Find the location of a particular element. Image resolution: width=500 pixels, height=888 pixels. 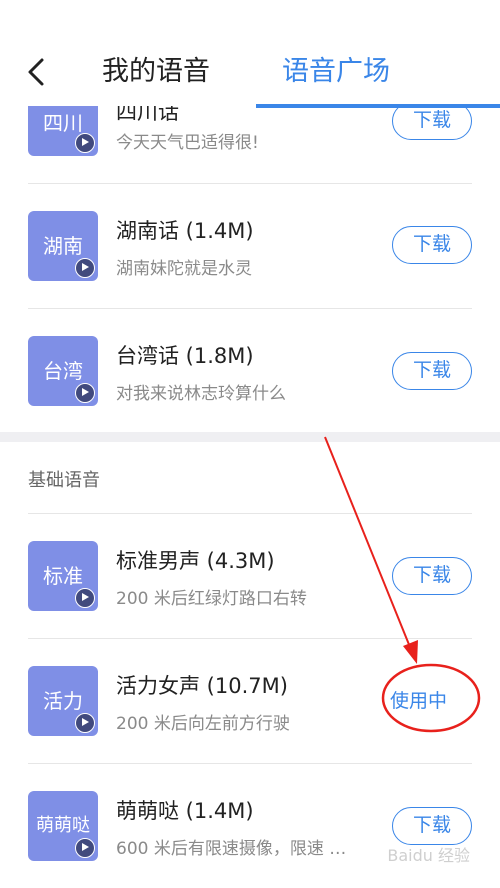

voice-description: 湖南妹陀就是水灵 is located at coordinates (184, 269).